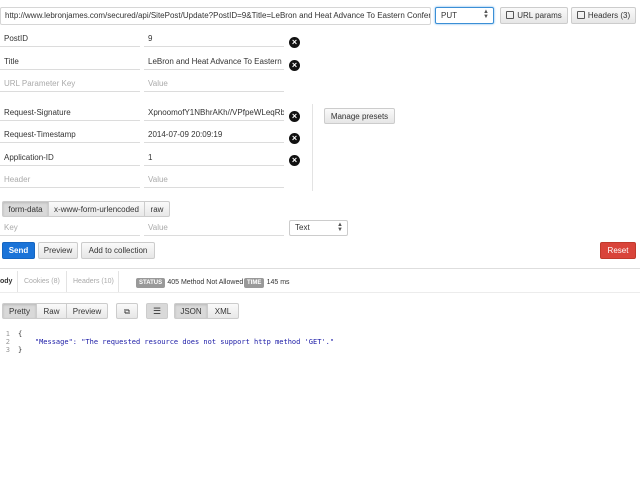 The image size is (640, 479). I want to click on copy-icon: ⧉, so click(127, 311).